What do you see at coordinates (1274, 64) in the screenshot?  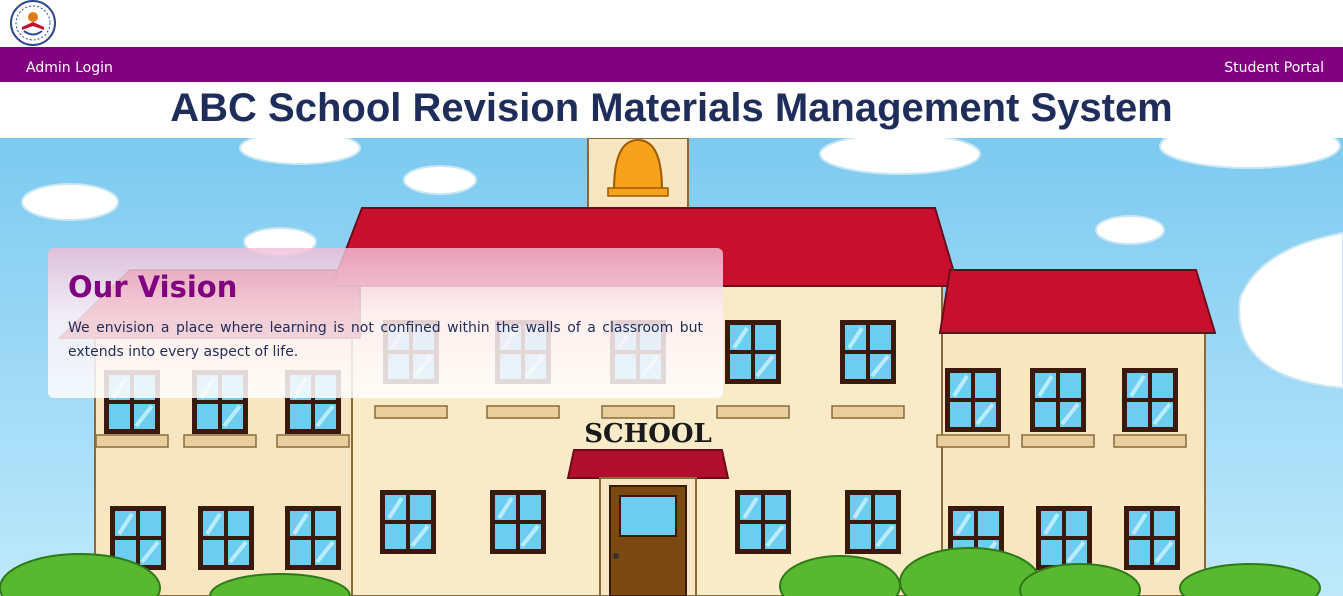 I see `student-portal-link: Student Portal` at bounding box center [1274, 64].